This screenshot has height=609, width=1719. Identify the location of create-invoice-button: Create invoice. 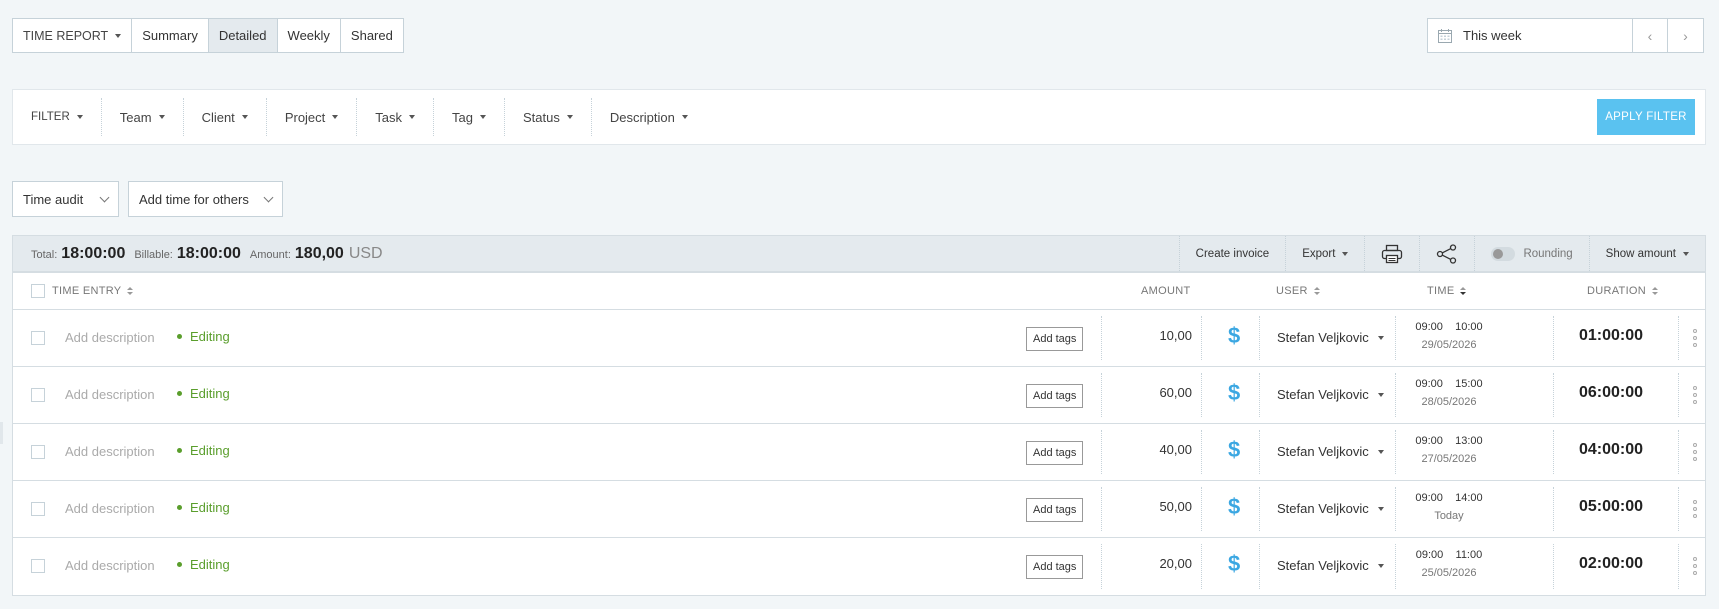
(1232, 253).